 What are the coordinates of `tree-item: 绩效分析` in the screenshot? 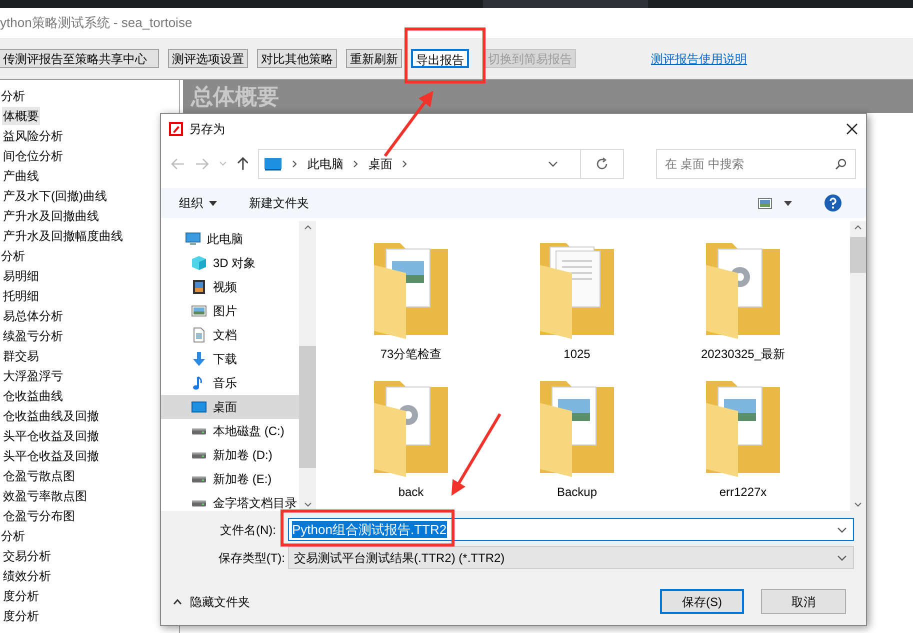 It's located at (27, 576).